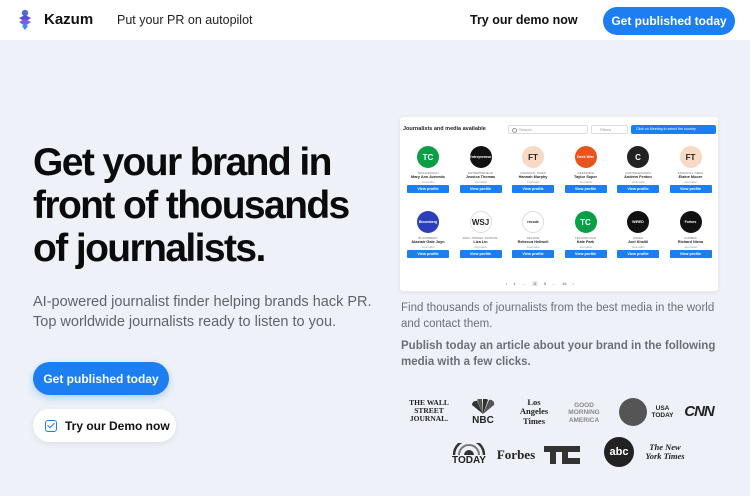  What do you see at coordinates (428, 222) in the screenshot?
I see `outlet-logo-icon: Bloomberg` at bounding box center [428, 222].